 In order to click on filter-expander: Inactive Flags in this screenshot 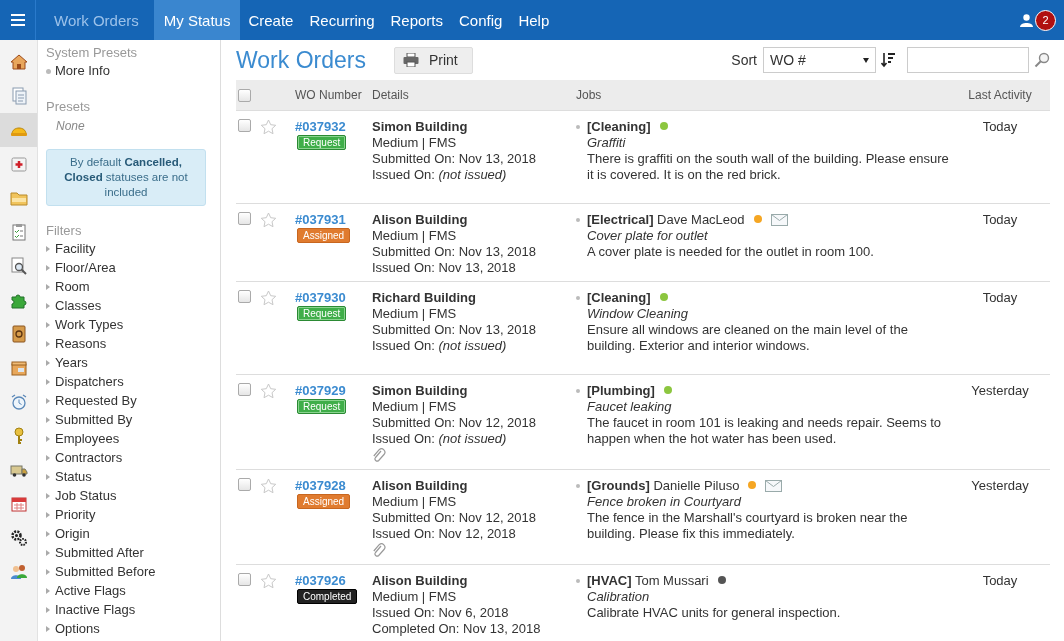, I will do `click(91, 609)`.